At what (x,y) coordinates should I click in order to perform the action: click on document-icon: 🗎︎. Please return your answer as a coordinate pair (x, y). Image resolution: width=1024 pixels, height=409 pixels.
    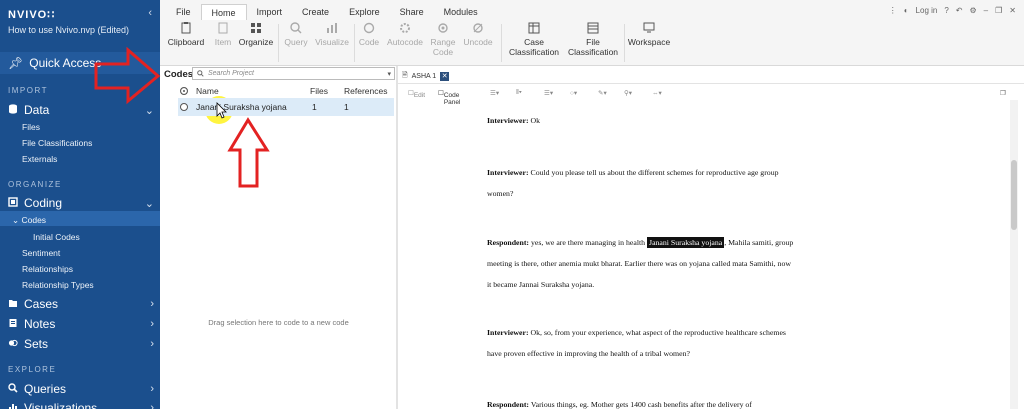
    Looking at the image, I should click on (405, 75).